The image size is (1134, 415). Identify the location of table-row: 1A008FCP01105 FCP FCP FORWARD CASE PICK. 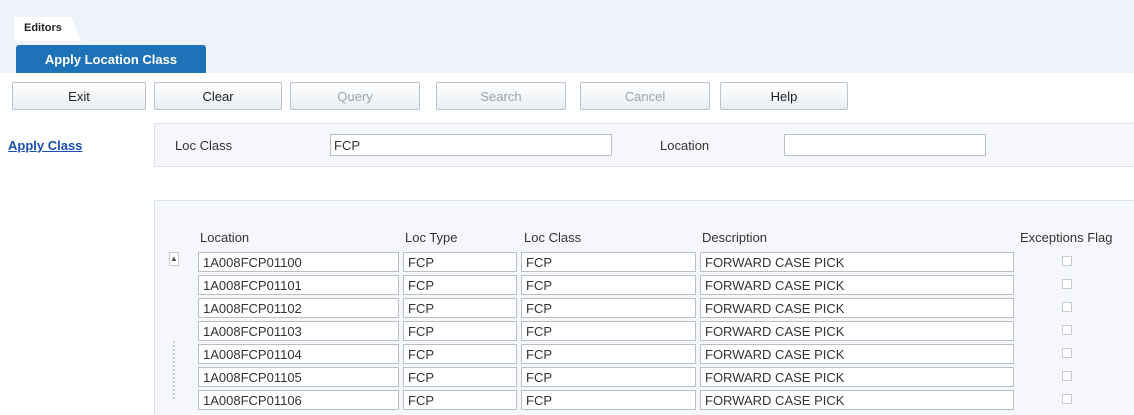
(567, 377).